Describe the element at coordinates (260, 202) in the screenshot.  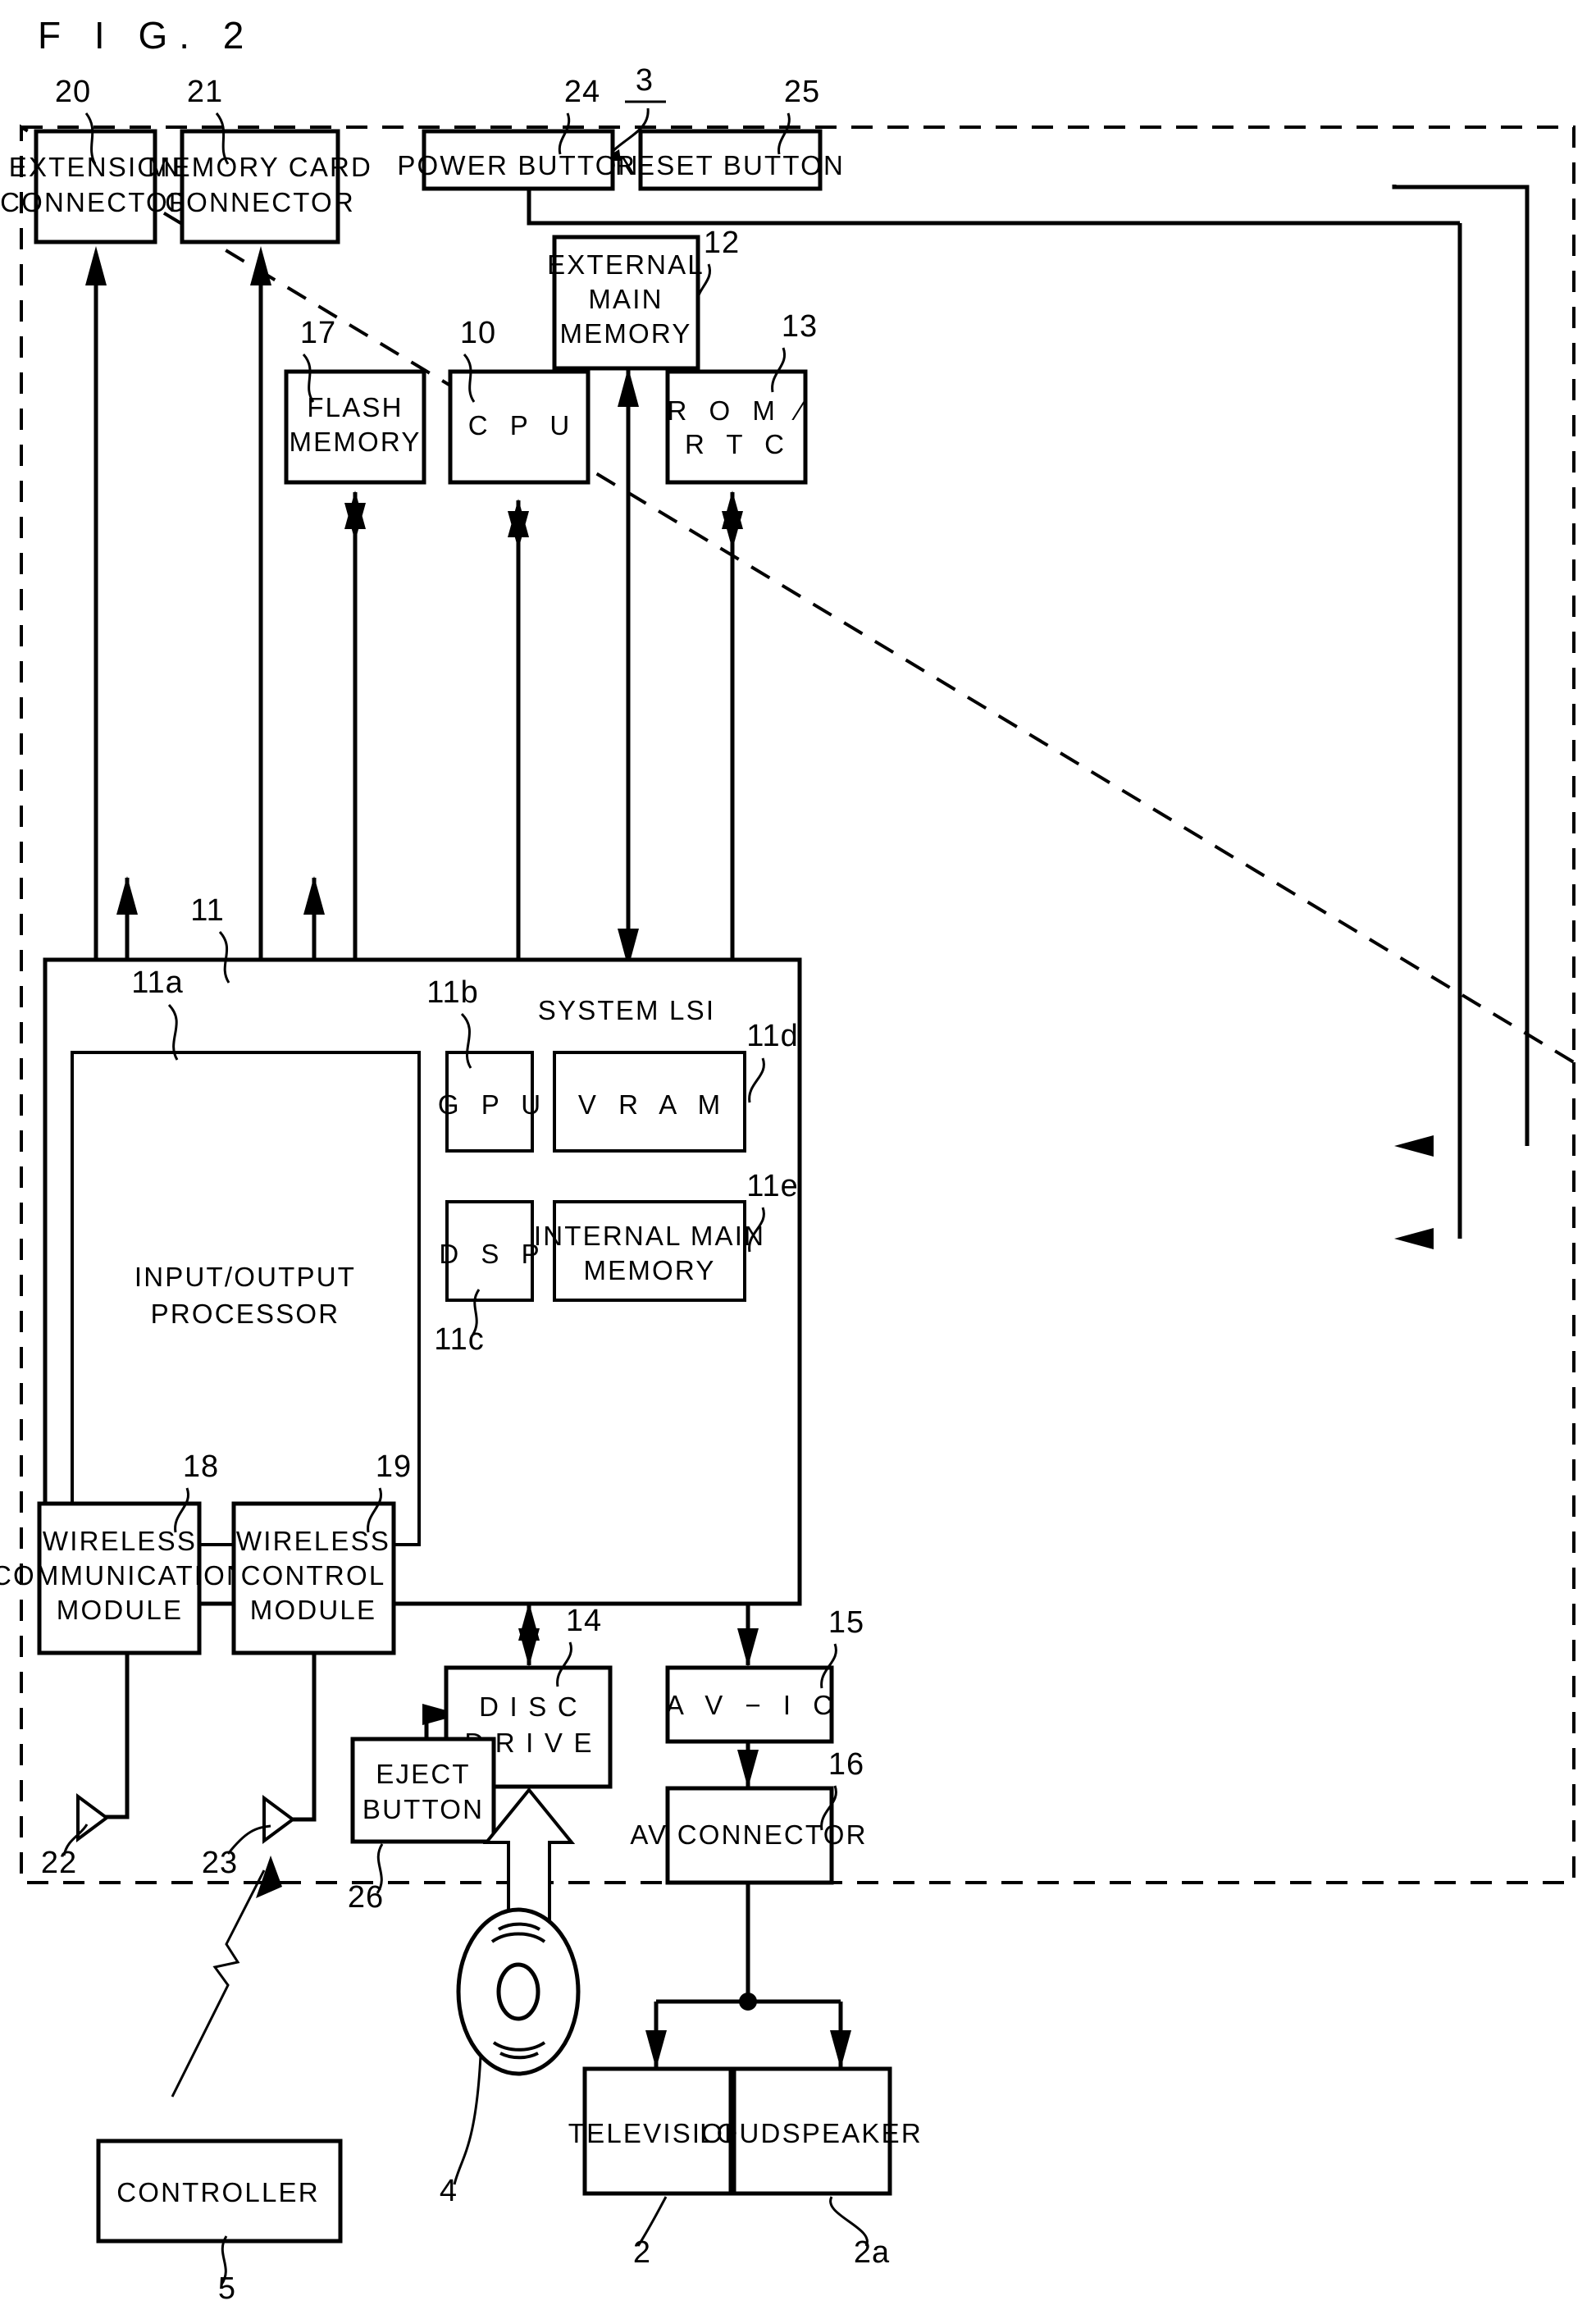
I see `memory-card-connector-label-2: CONNECTOR` at that location.